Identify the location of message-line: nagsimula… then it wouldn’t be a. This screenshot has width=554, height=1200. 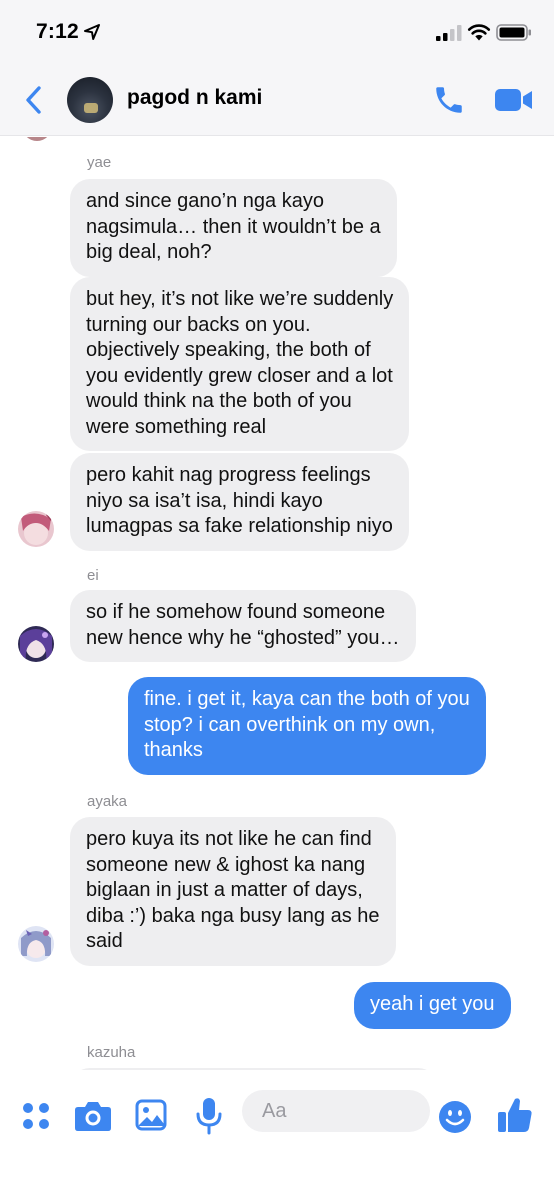
(233, 226).